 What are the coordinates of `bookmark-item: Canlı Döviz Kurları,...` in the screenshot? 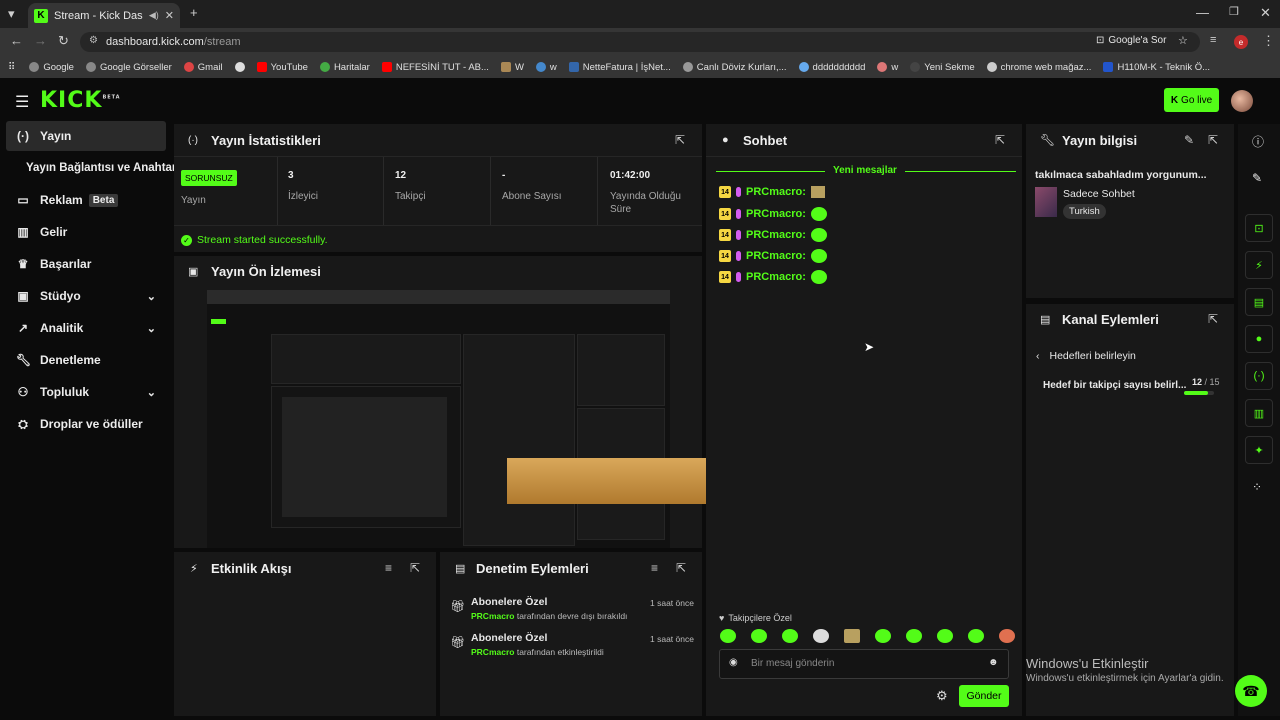 It's located at (734, 67).